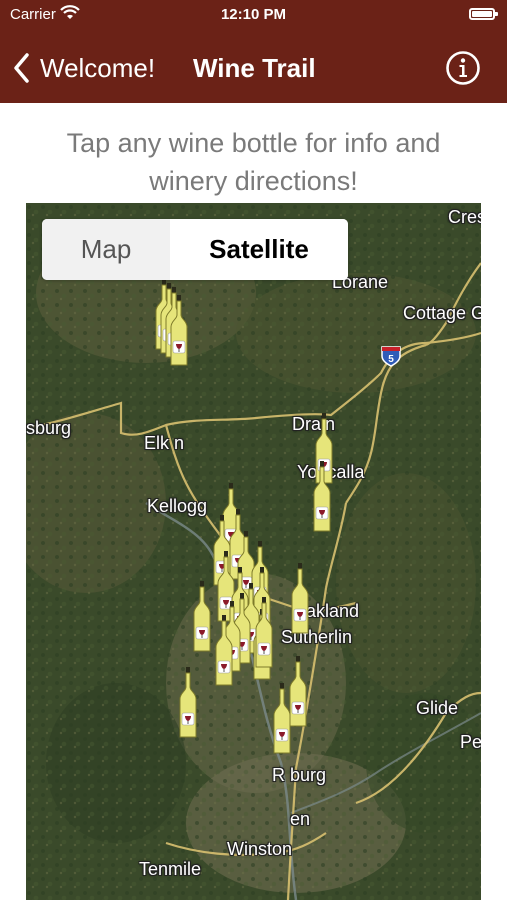 Image resolution: width=507 pixels, height=900 pixels. Describe the element at coordinates (259, 249) in the screenshot. I see `map-type-satellite: Satellite` at that location.